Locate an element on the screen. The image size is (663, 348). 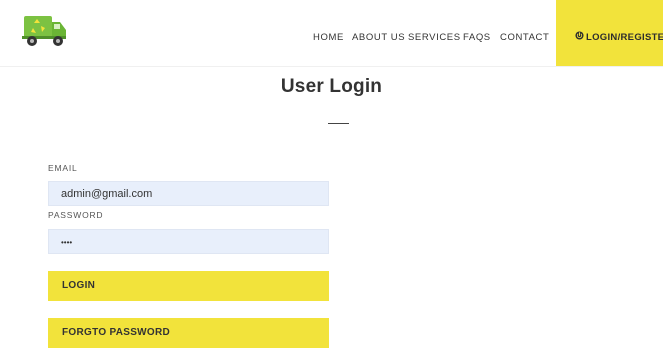
email-field: admin@gmail.com is located at coordinates (188, 193).